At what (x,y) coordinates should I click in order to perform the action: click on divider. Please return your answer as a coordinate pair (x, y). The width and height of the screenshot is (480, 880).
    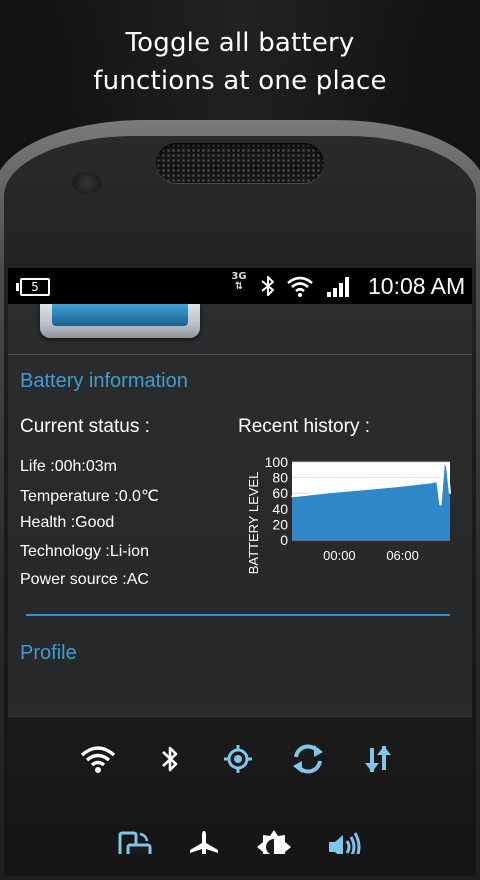
    Looking at the image, I should click on (240, 354).